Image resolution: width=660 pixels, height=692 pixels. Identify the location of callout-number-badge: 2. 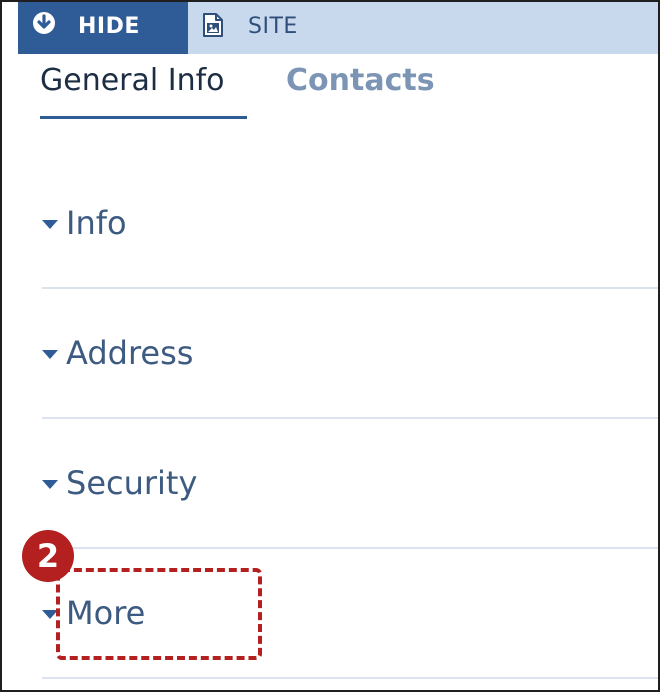
(48, 556).